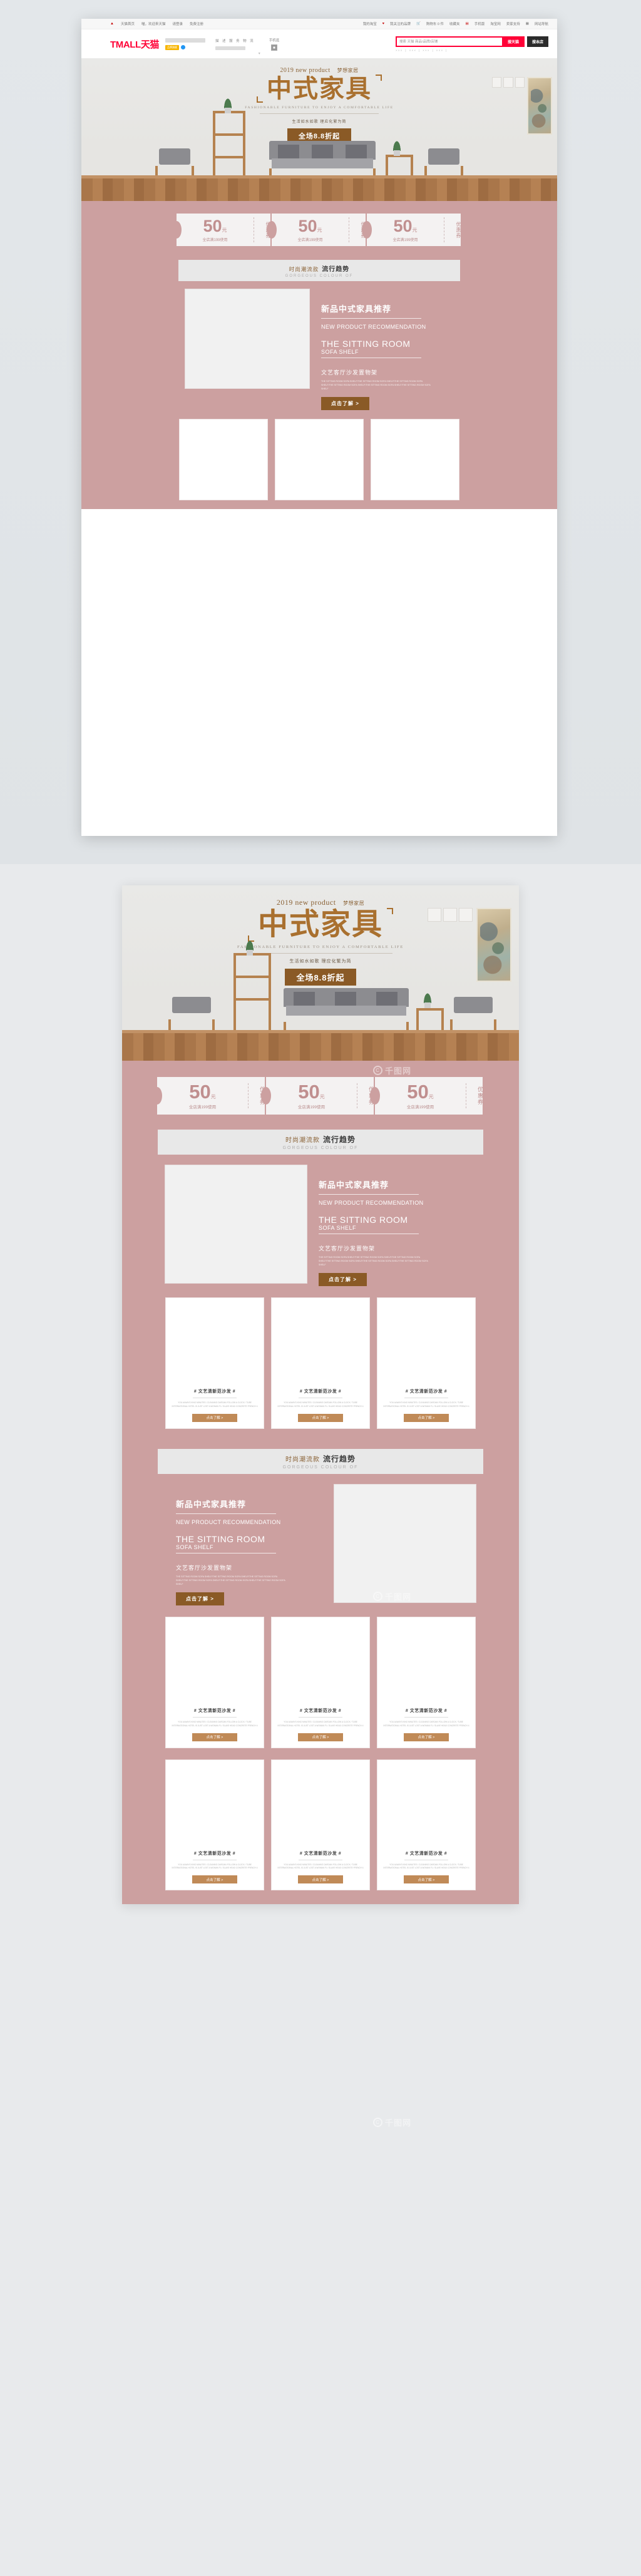 The image size is (641, 2576). Describe the element at coordinates (513, 42) in the screenshot. I see `search-tmall-button: 搜天猫` at that location.